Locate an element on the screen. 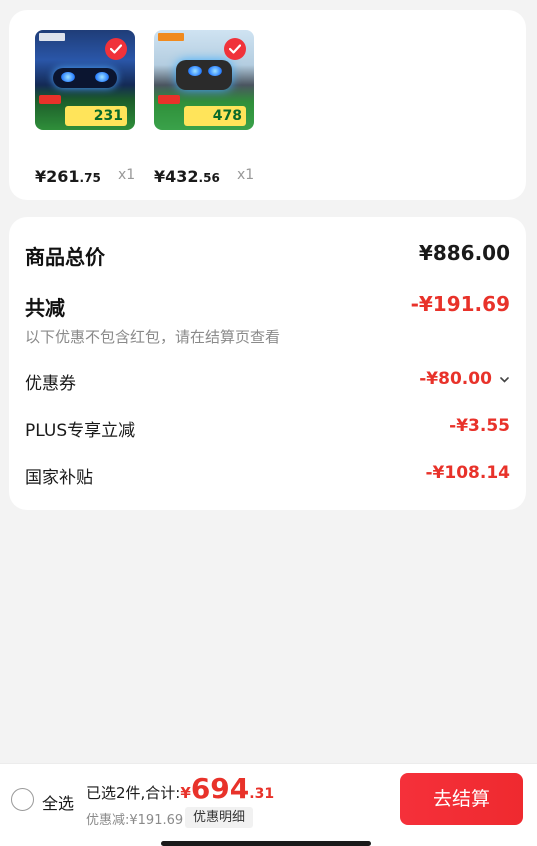 This screenshot has width=537, height=846. plus-discount-label: PLUS专享立减 is located at coordinates (80, 431).